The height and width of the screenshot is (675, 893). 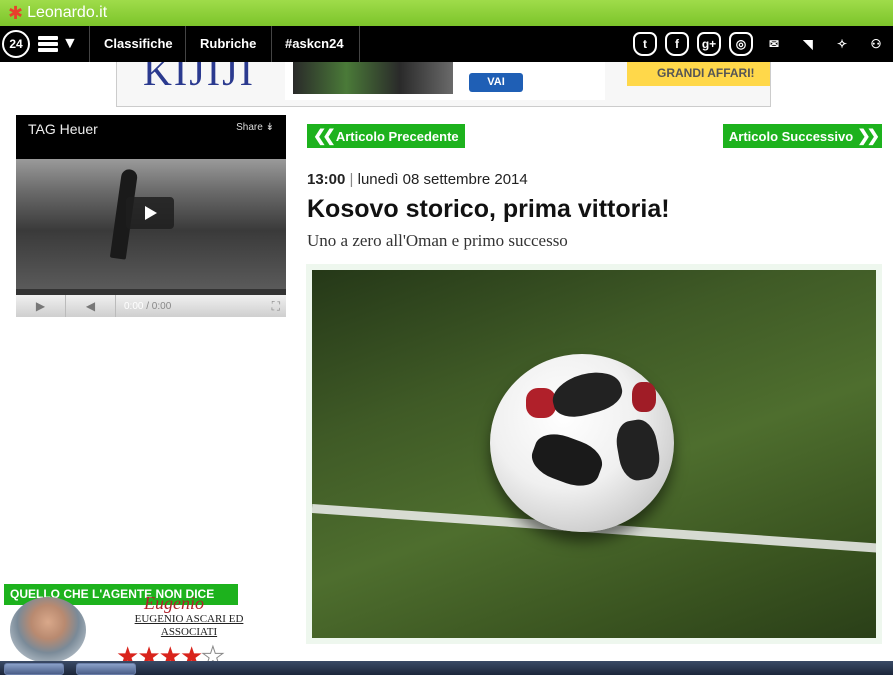 What do you see at coordinates (324, 136) in the screenshot?
I see `double-chevron-left-icon: ❮❮` at bounding box center [324, 136].